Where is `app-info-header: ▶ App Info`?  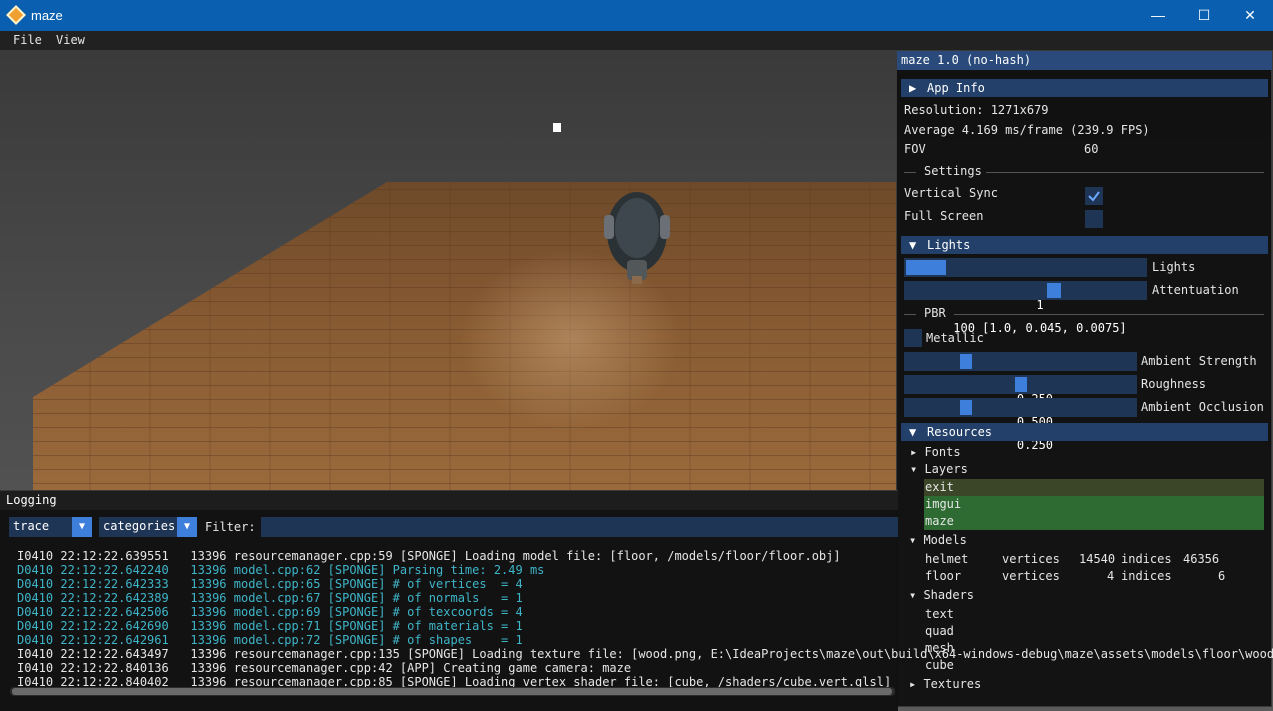 app-info-header: ▶ App Info is located at coordinates (1084, 88).